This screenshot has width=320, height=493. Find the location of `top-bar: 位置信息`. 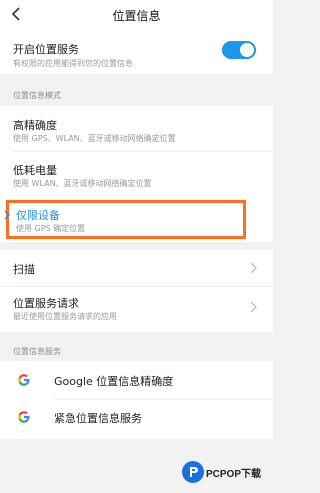

top-bar: 位置信息 is located at coordinates (136, 15).